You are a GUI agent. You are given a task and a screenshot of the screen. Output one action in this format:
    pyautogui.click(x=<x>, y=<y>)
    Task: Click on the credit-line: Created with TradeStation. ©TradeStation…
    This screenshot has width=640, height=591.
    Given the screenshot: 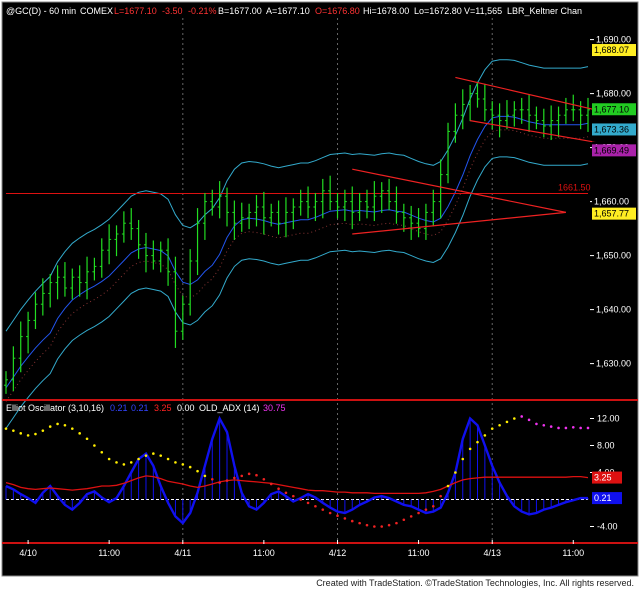 What is the action you would take?
    pyautogui.click(x=475, y=583)
    